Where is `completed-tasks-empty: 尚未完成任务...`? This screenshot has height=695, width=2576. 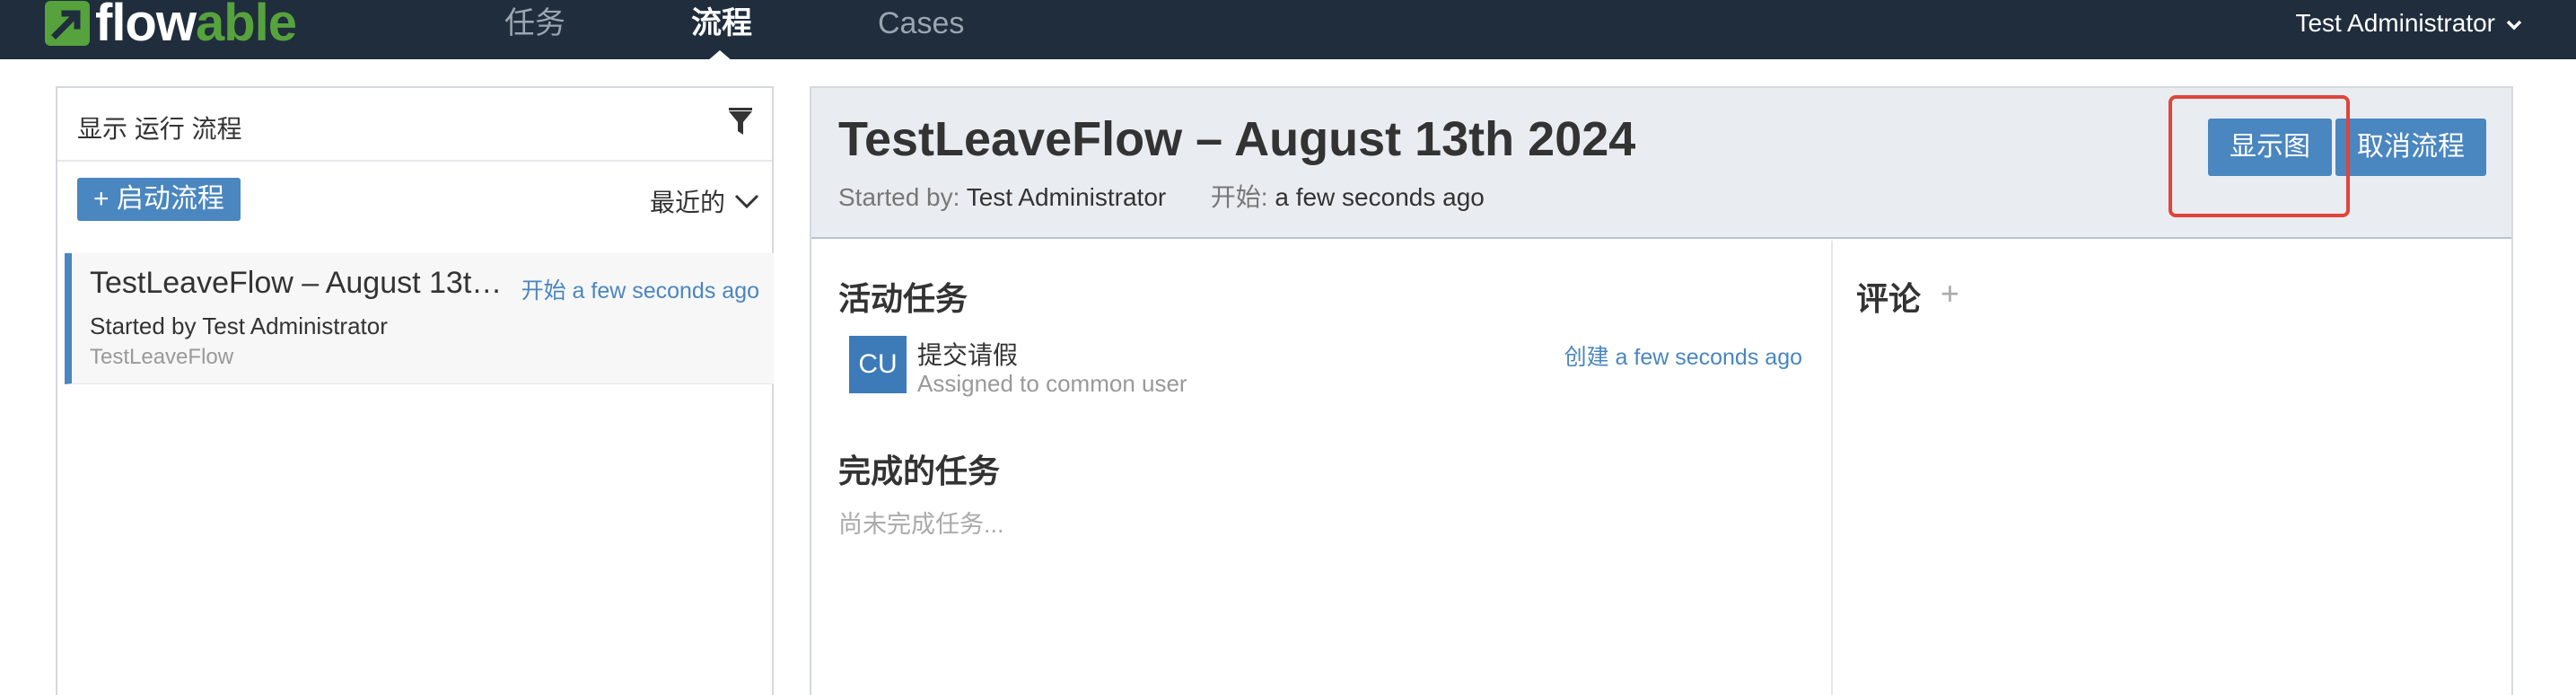 completed-tasks-empty: 尚未完成任务... is located at coordinates (921, 524).